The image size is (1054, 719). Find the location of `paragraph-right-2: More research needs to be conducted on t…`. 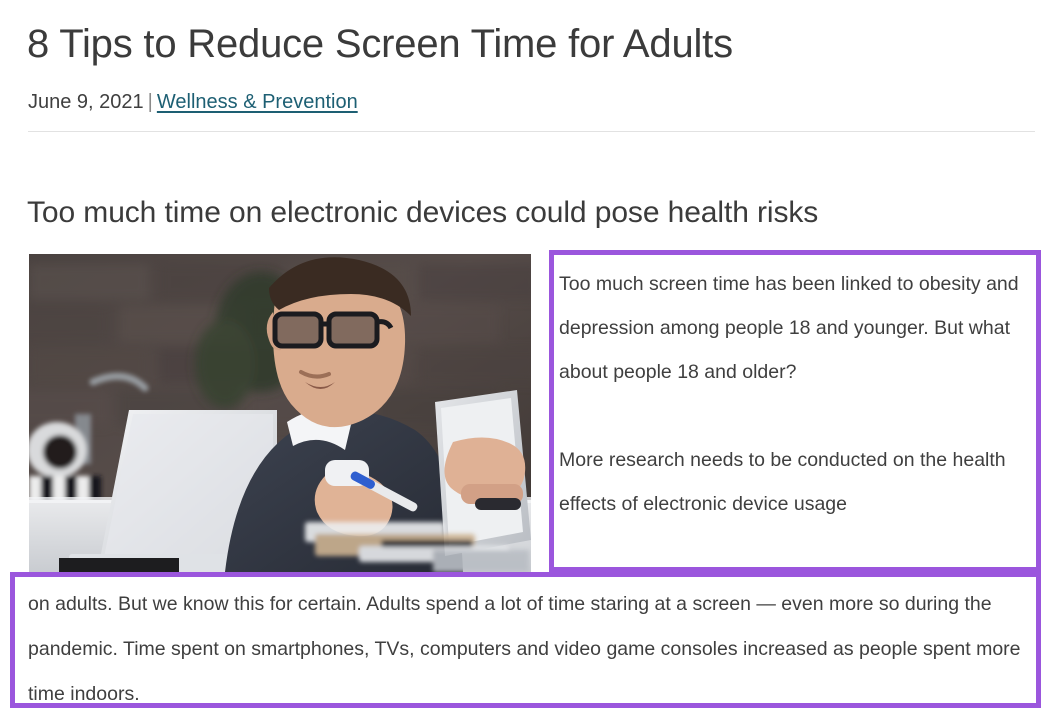

paragraph-right-2: More research needs to be conducted on t… is located at coordinates (782, 482).